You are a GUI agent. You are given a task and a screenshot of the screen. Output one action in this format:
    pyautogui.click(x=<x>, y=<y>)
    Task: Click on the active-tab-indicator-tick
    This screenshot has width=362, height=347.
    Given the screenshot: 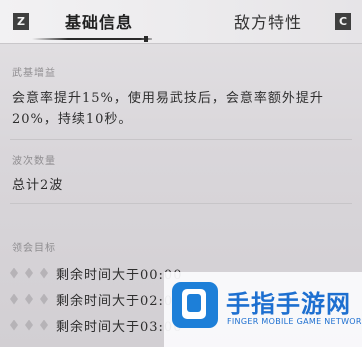 What is the action you would take?
    pyautogui.click(x=146, y=39)
    